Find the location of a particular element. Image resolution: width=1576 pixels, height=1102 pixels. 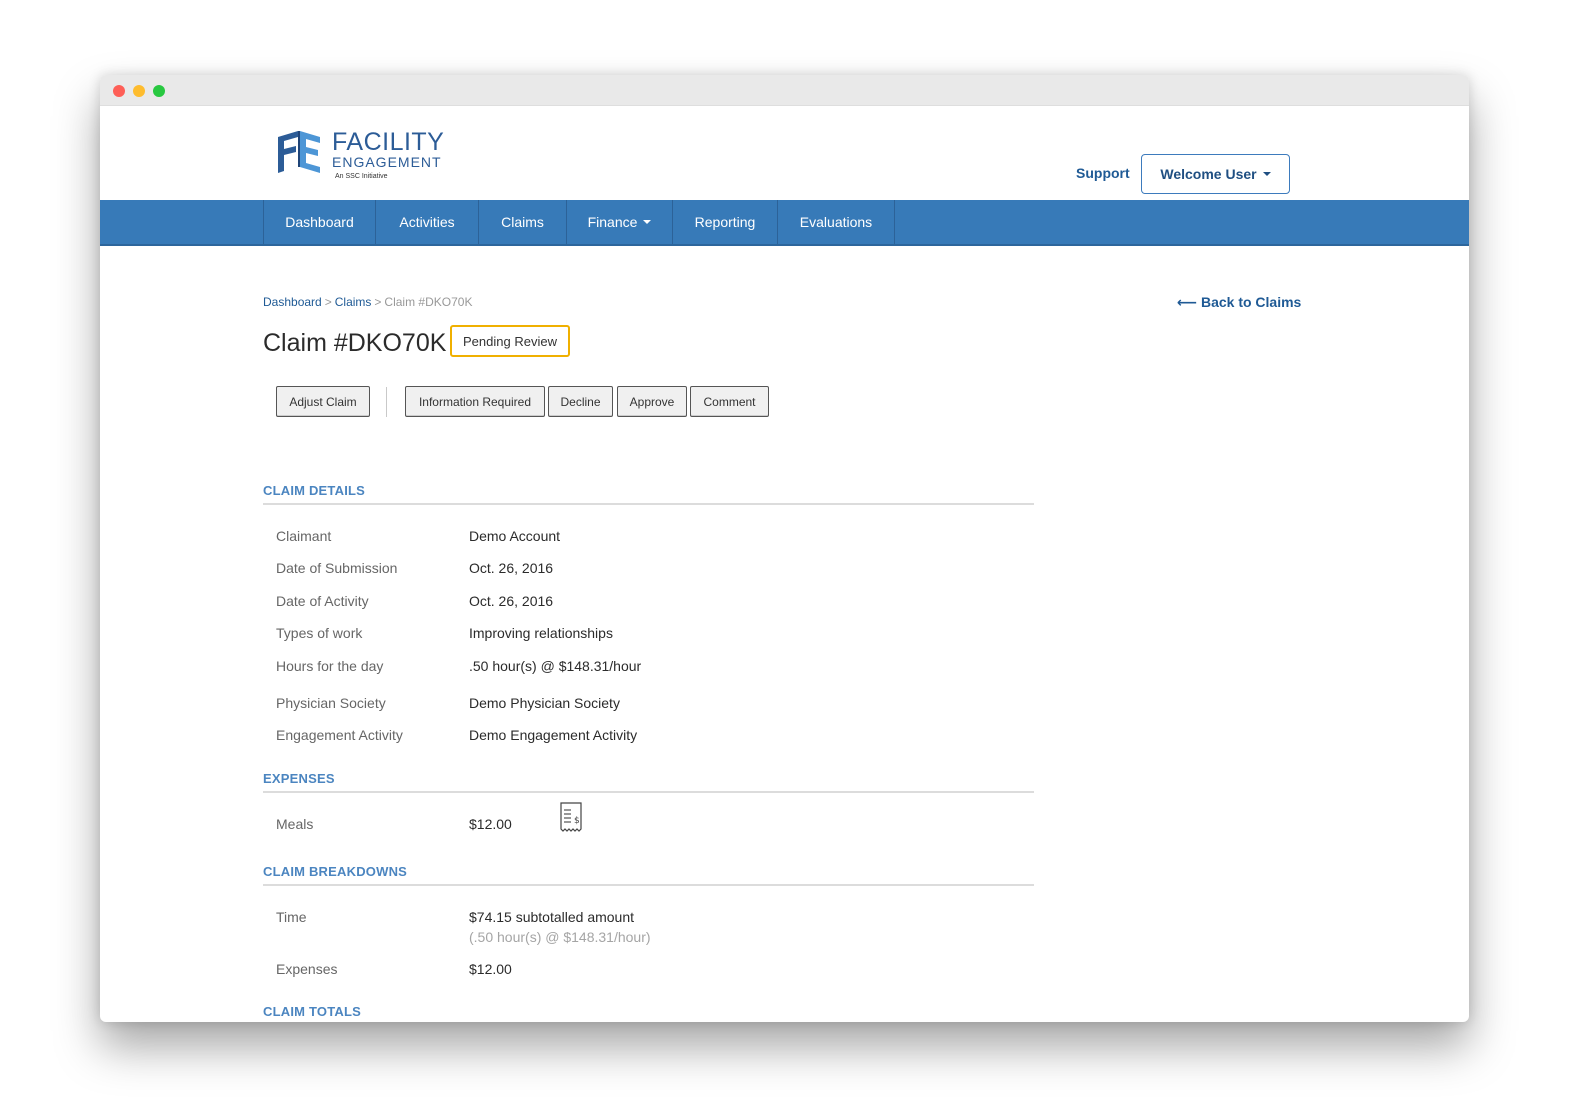

detail-label: Types of work is located at coordinates (319, 633).